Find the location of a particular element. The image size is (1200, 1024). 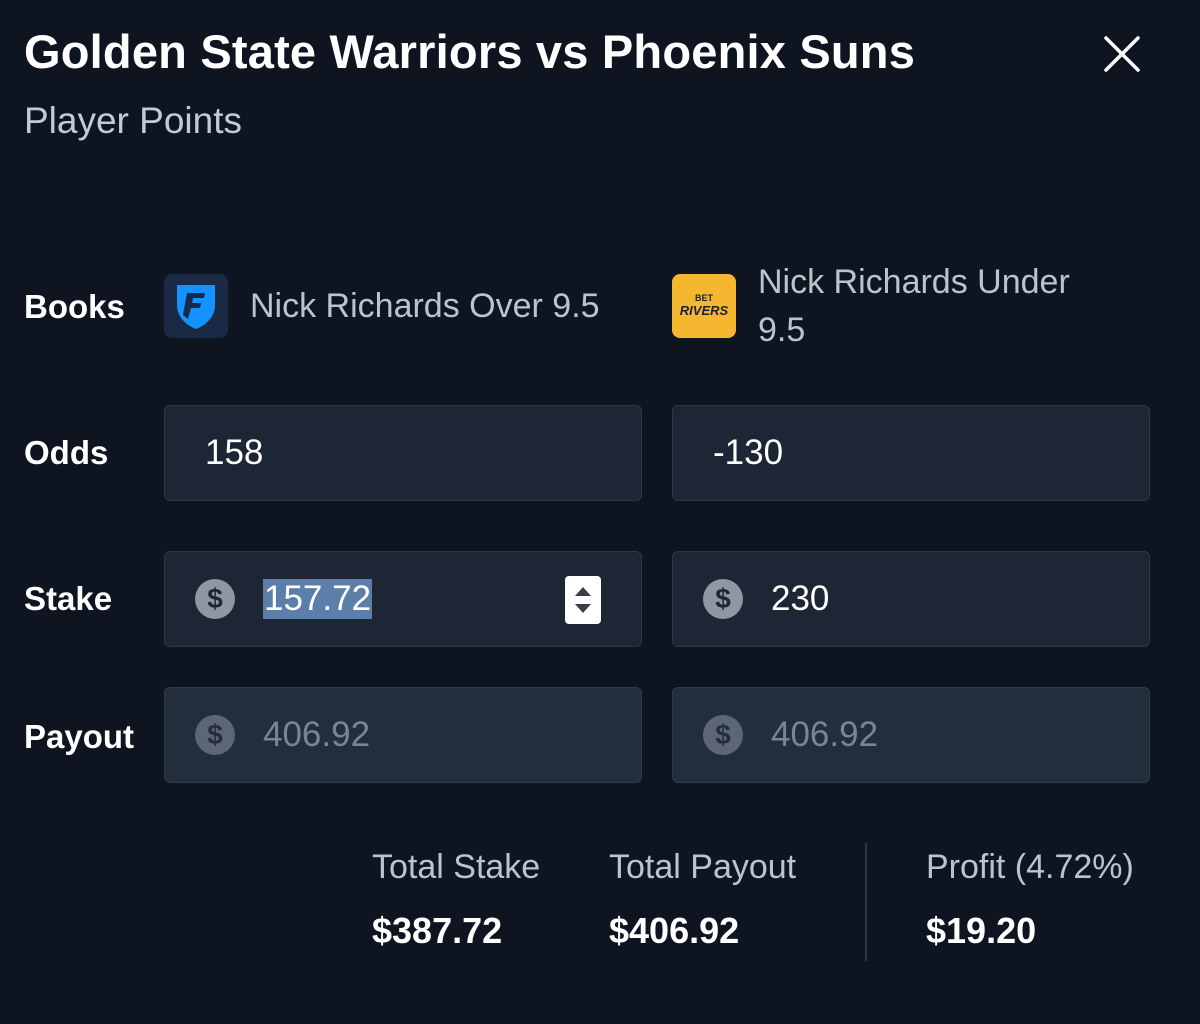

payout-label: Payout is located at coordinates (79, 736).